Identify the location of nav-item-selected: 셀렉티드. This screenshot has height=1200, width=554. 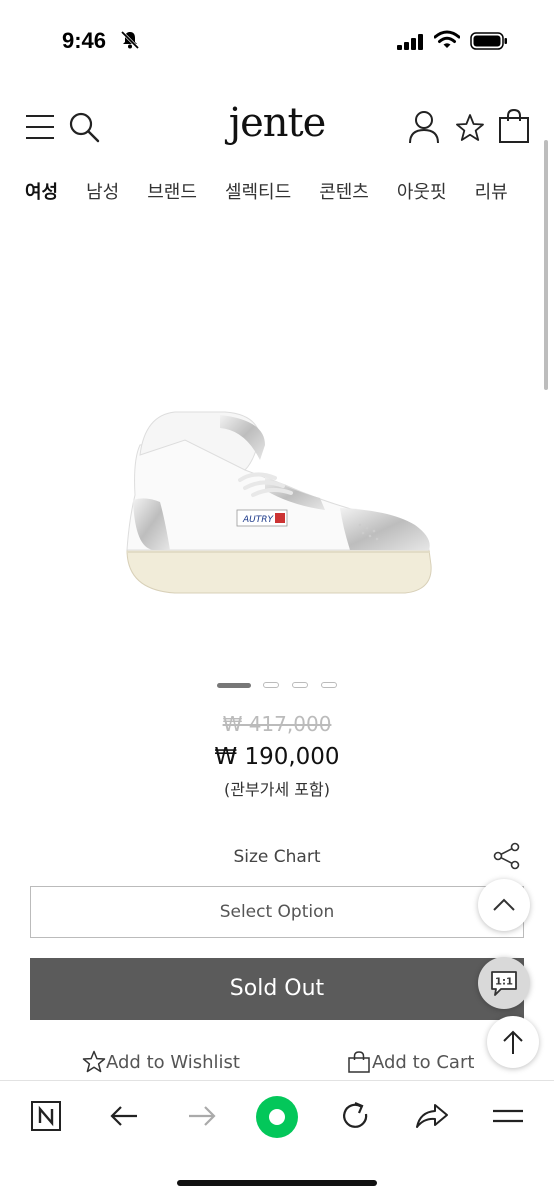
(258, 191).